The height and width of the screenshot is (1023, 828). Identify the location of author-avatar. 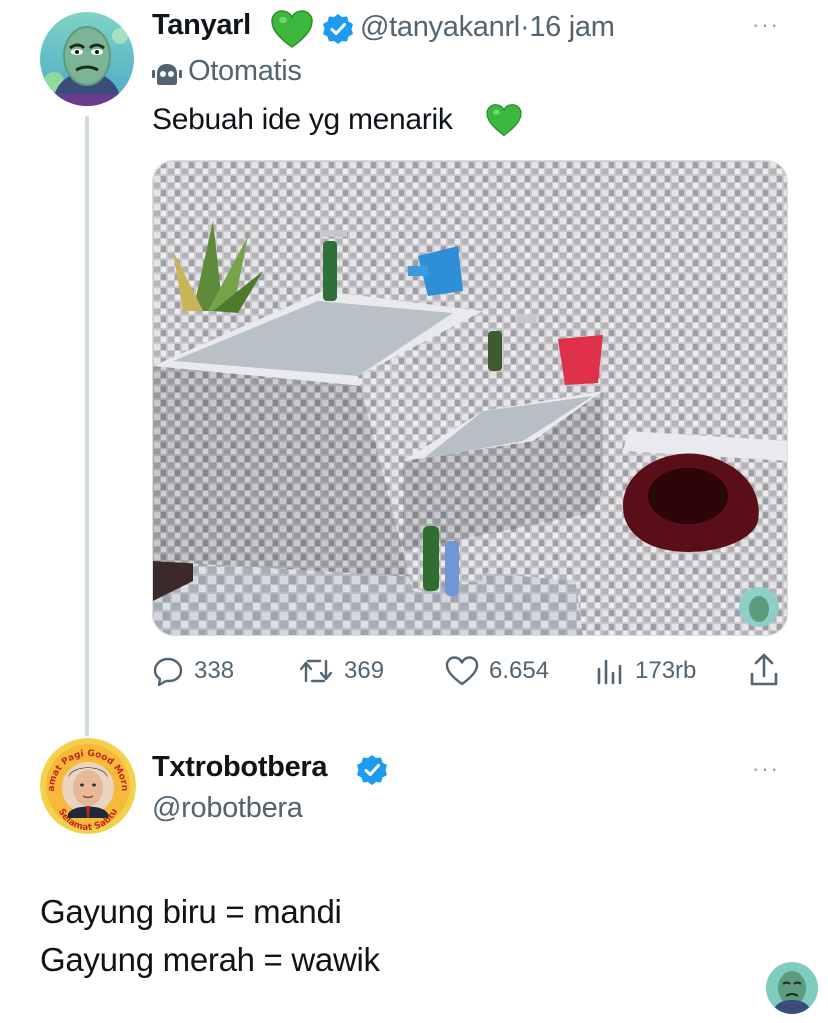
(87, 59).